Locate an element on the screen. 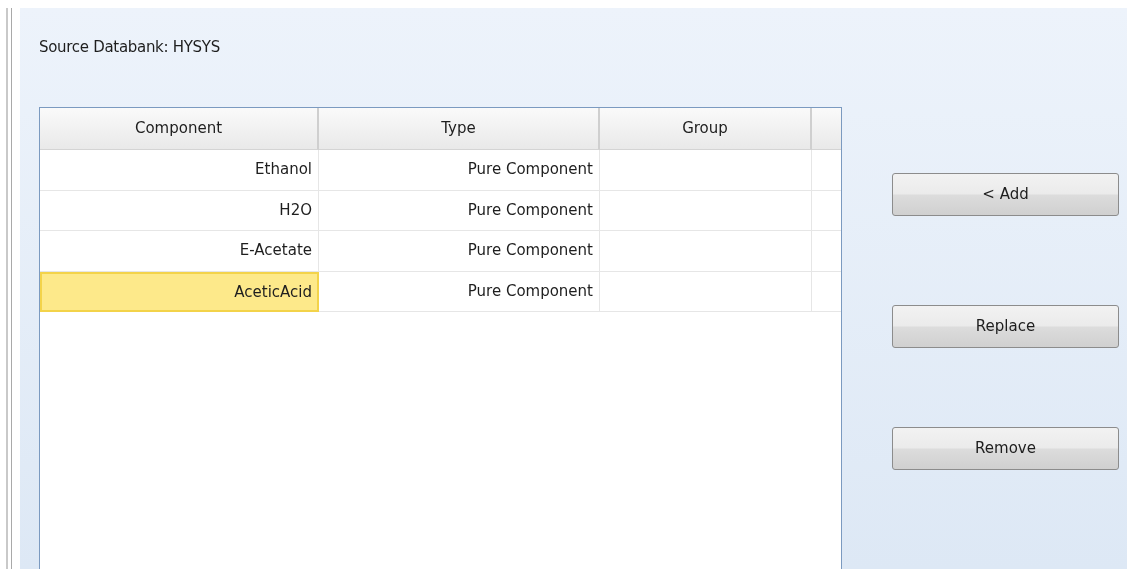 Image resolution: width=1127 pixels, height=569 pixels. table-cell: H2O is located at coordinates (179, 210).